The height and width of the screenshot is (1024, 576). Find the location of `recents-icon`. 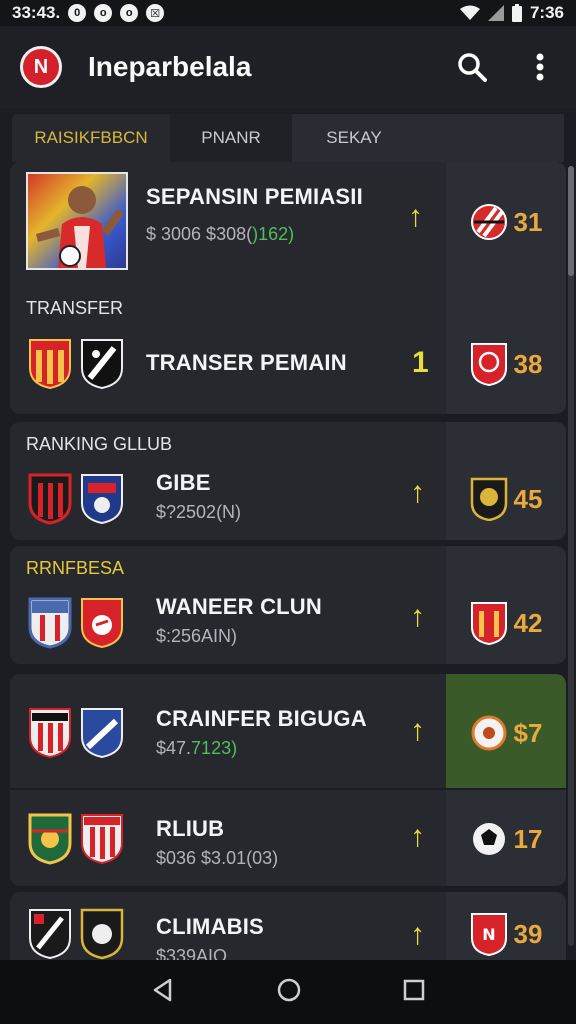

recents-icon is located at coordinates (414, 989).